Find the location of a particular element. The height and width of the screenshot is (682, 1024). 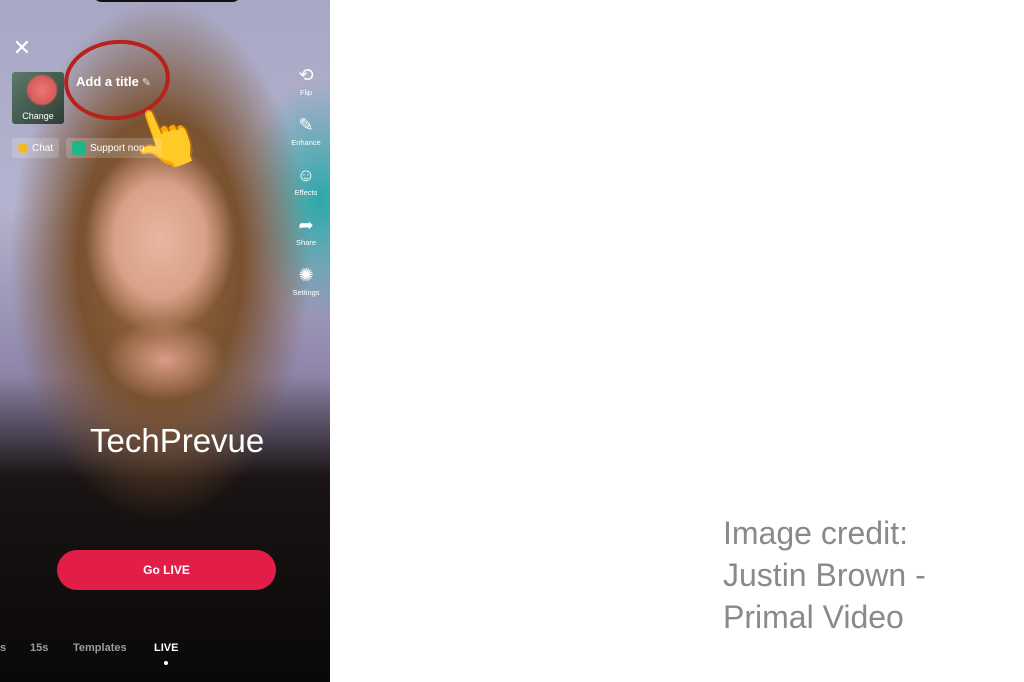

effects-label: Effects is located at coordinates (306, 192).